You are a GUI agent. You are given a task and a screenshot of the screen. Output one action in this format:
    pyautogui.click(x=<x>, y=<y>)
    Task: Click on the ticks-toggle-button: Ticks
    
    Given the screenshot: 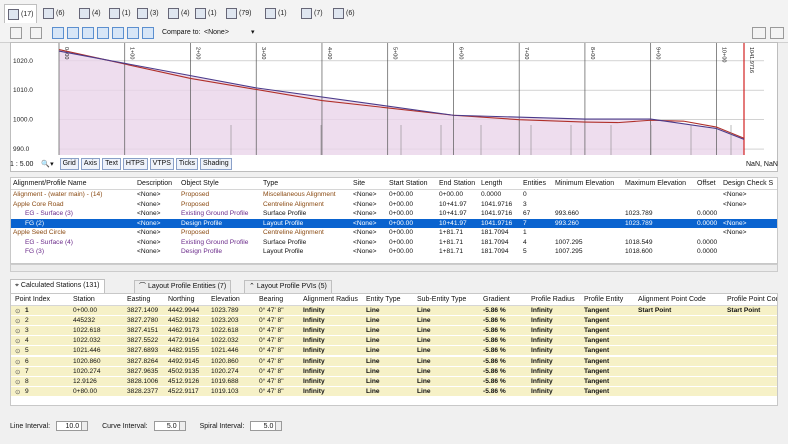 What is the action you would take?
    pyautogui.click(x=186, y=164)
    